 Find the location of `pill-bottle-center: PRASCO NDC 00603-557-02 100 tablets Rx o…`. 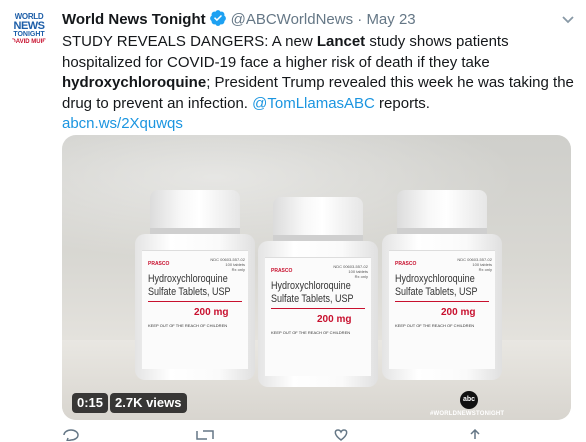

pill-bottle-center: PRASCO NDC 00603-557-02 100 tablets Rx o… is located at coordinates (318, 292).